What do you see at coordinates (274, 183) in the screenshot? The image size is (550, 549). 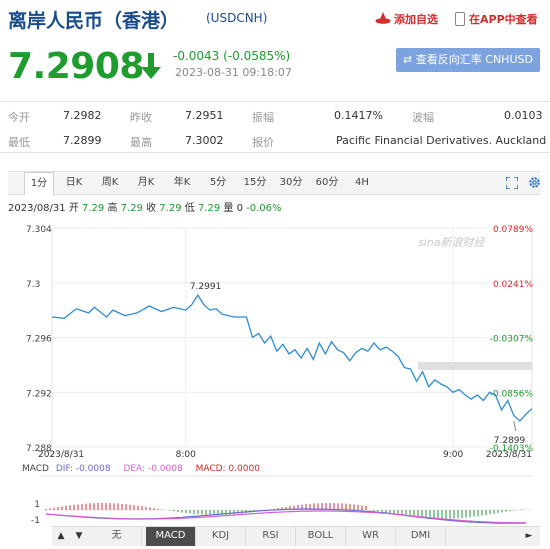 I see `period-tabs: 1分 日K 周K 月K 年K 5分 15分 30分 60分 4H` at bounding box center [274, 183].